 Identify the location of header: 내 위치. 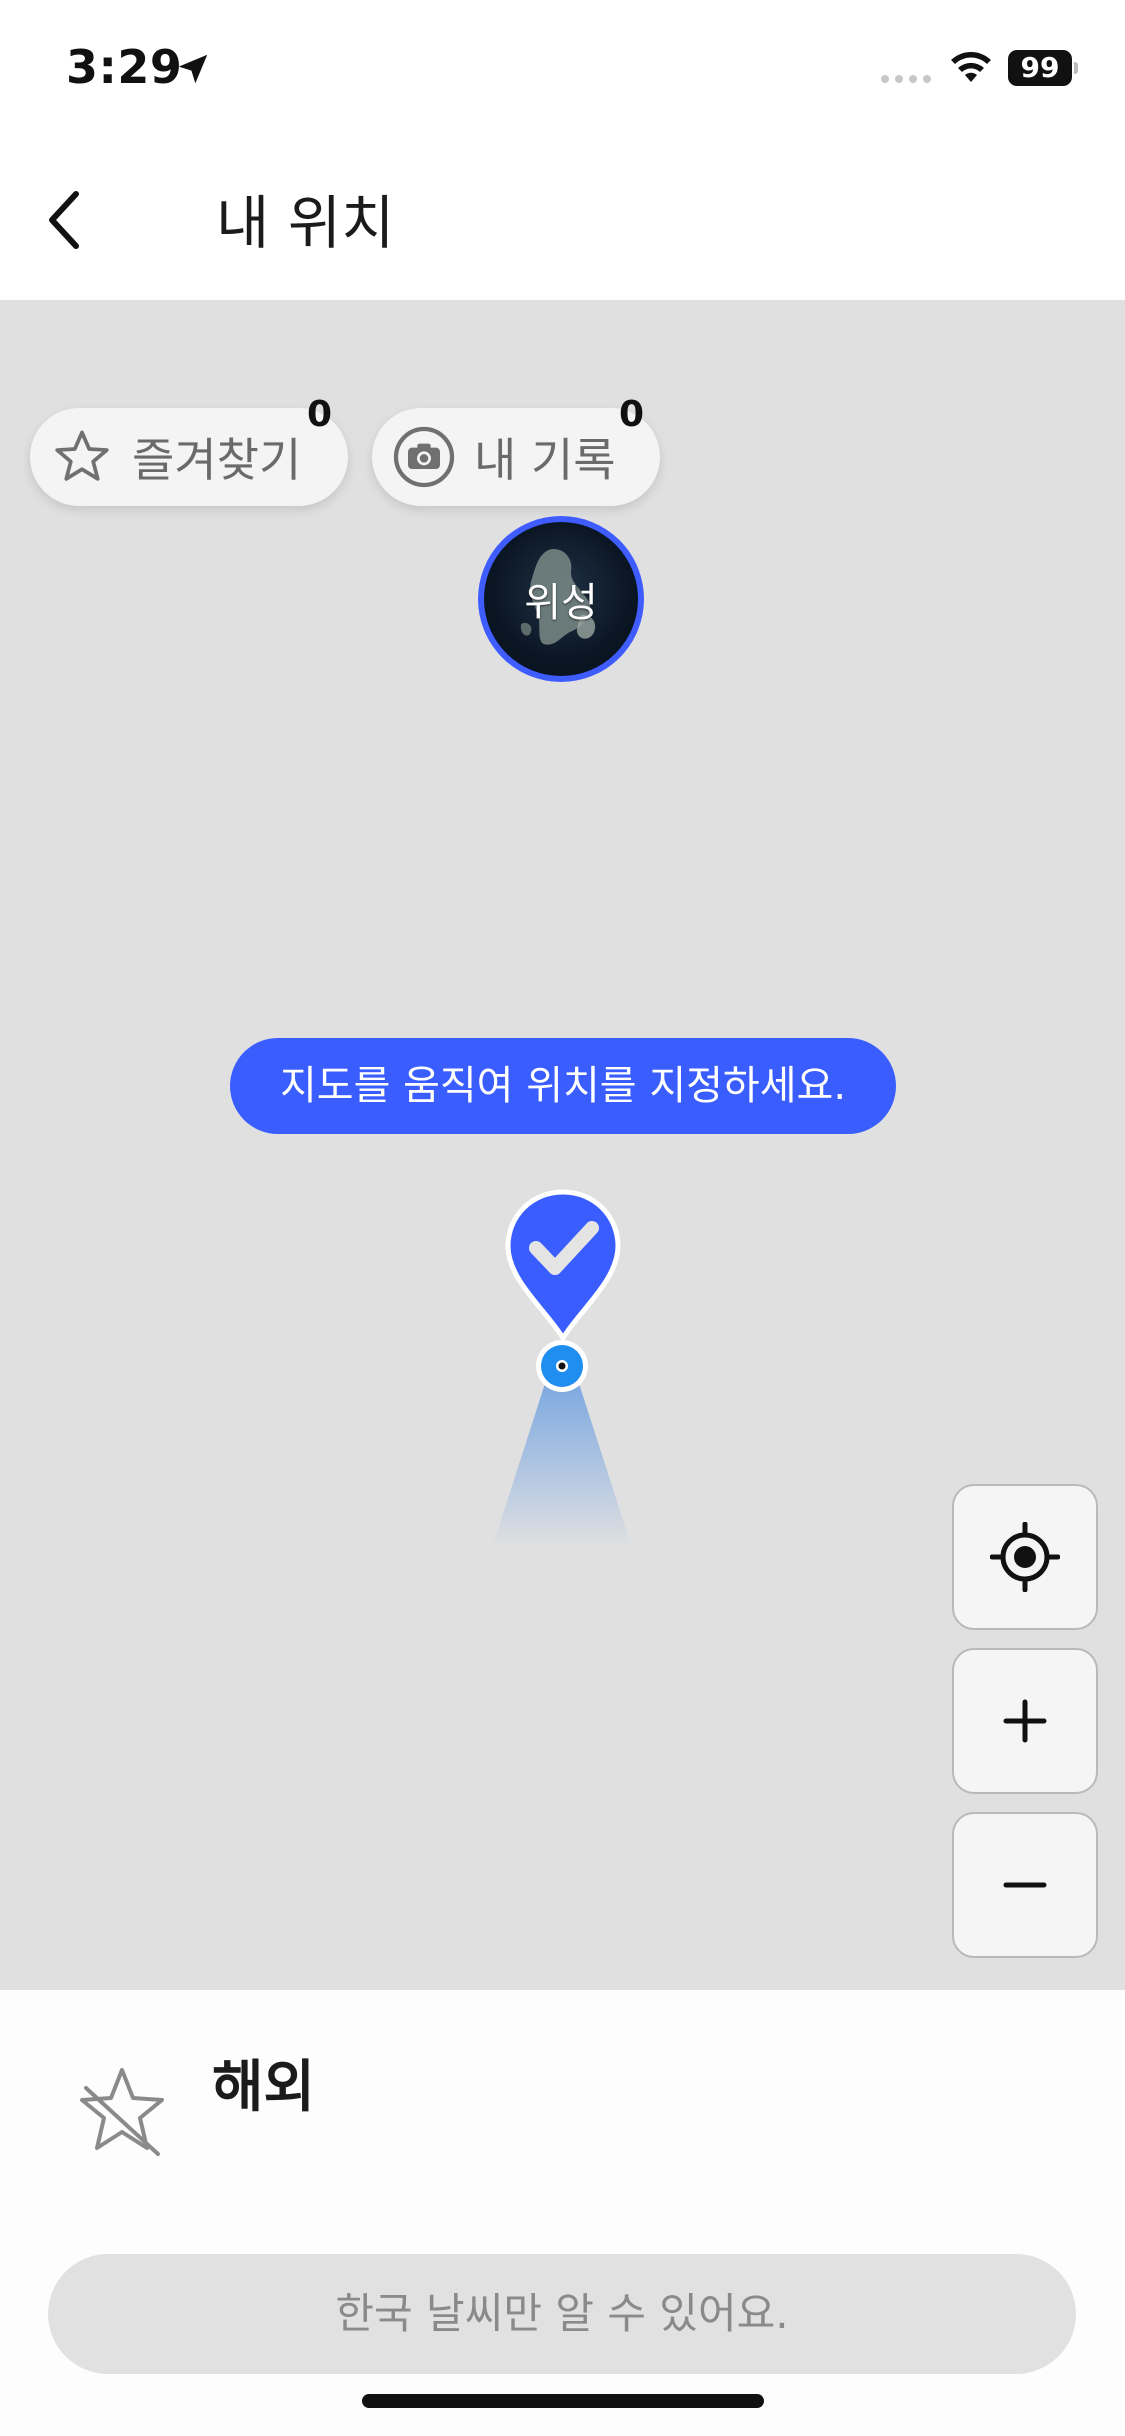
(562, 220).